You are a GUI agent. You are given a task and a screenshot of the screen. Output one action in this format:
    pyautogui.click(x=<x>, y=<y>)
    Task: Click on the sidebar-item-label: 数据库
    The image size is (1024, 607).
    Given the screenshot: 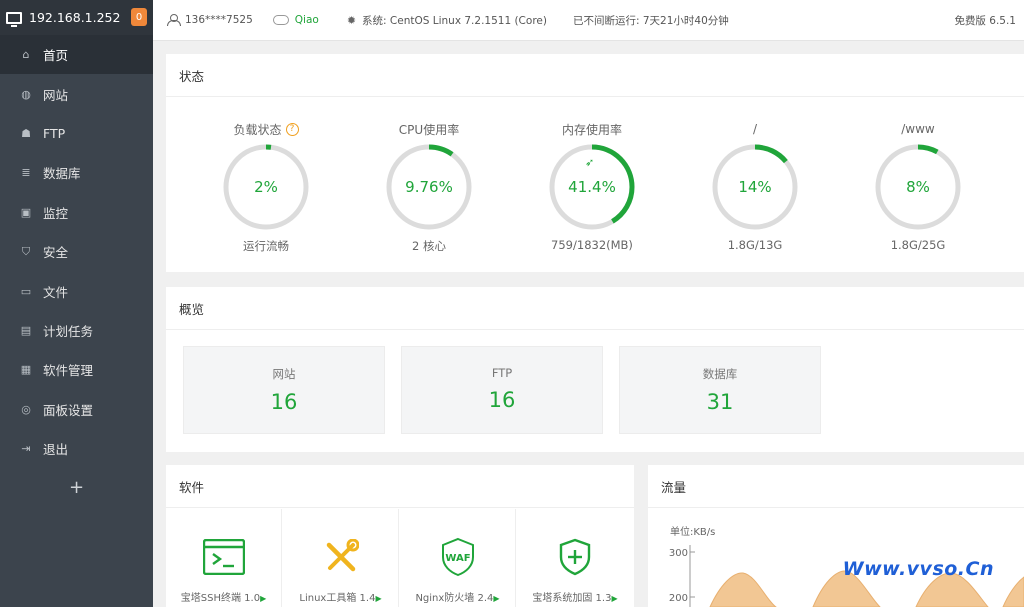 What is the action you would take?
    pyautogui.click(x=62, y=174)
    